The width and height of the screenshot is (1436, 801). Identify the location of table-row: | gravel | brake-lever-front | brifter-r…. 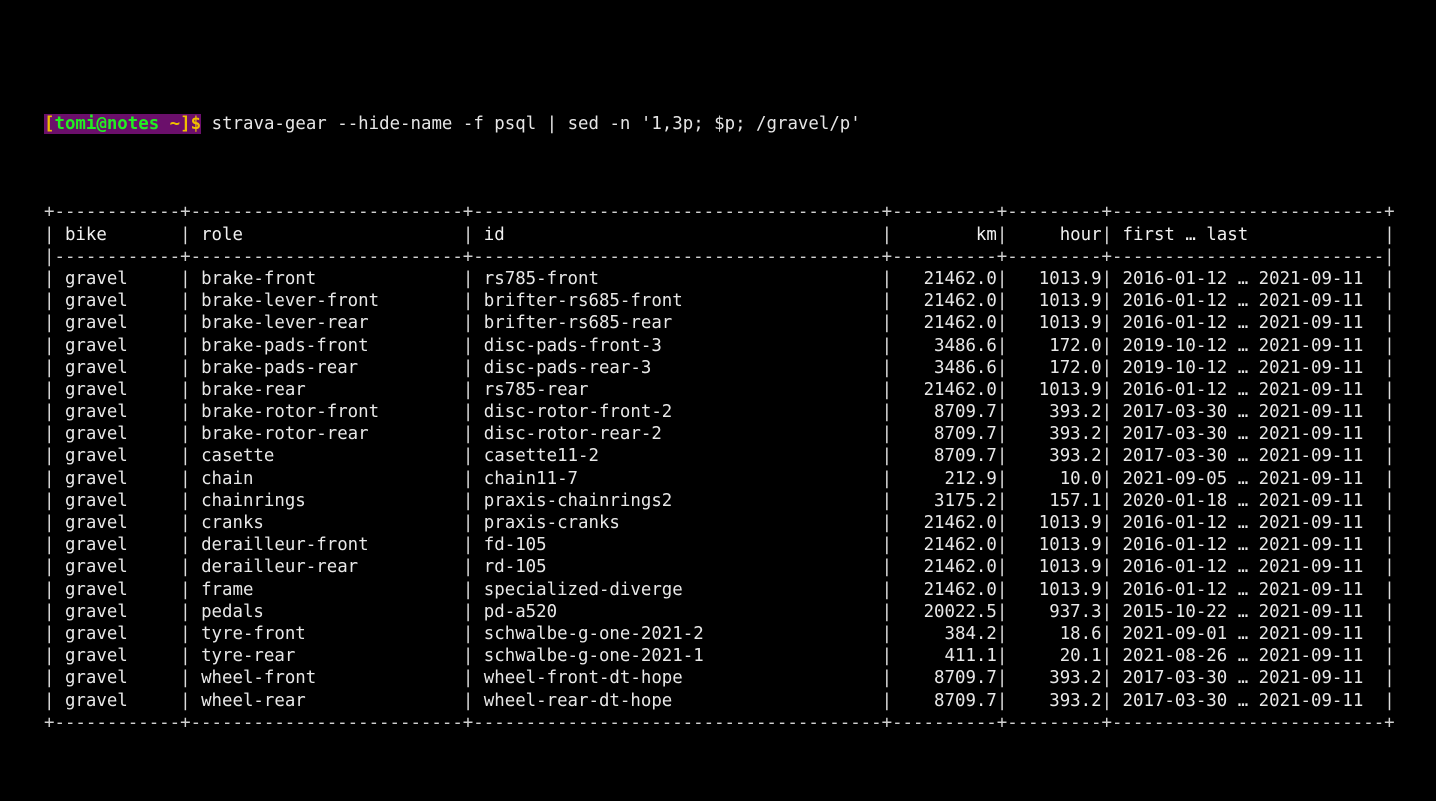
(719, 301).